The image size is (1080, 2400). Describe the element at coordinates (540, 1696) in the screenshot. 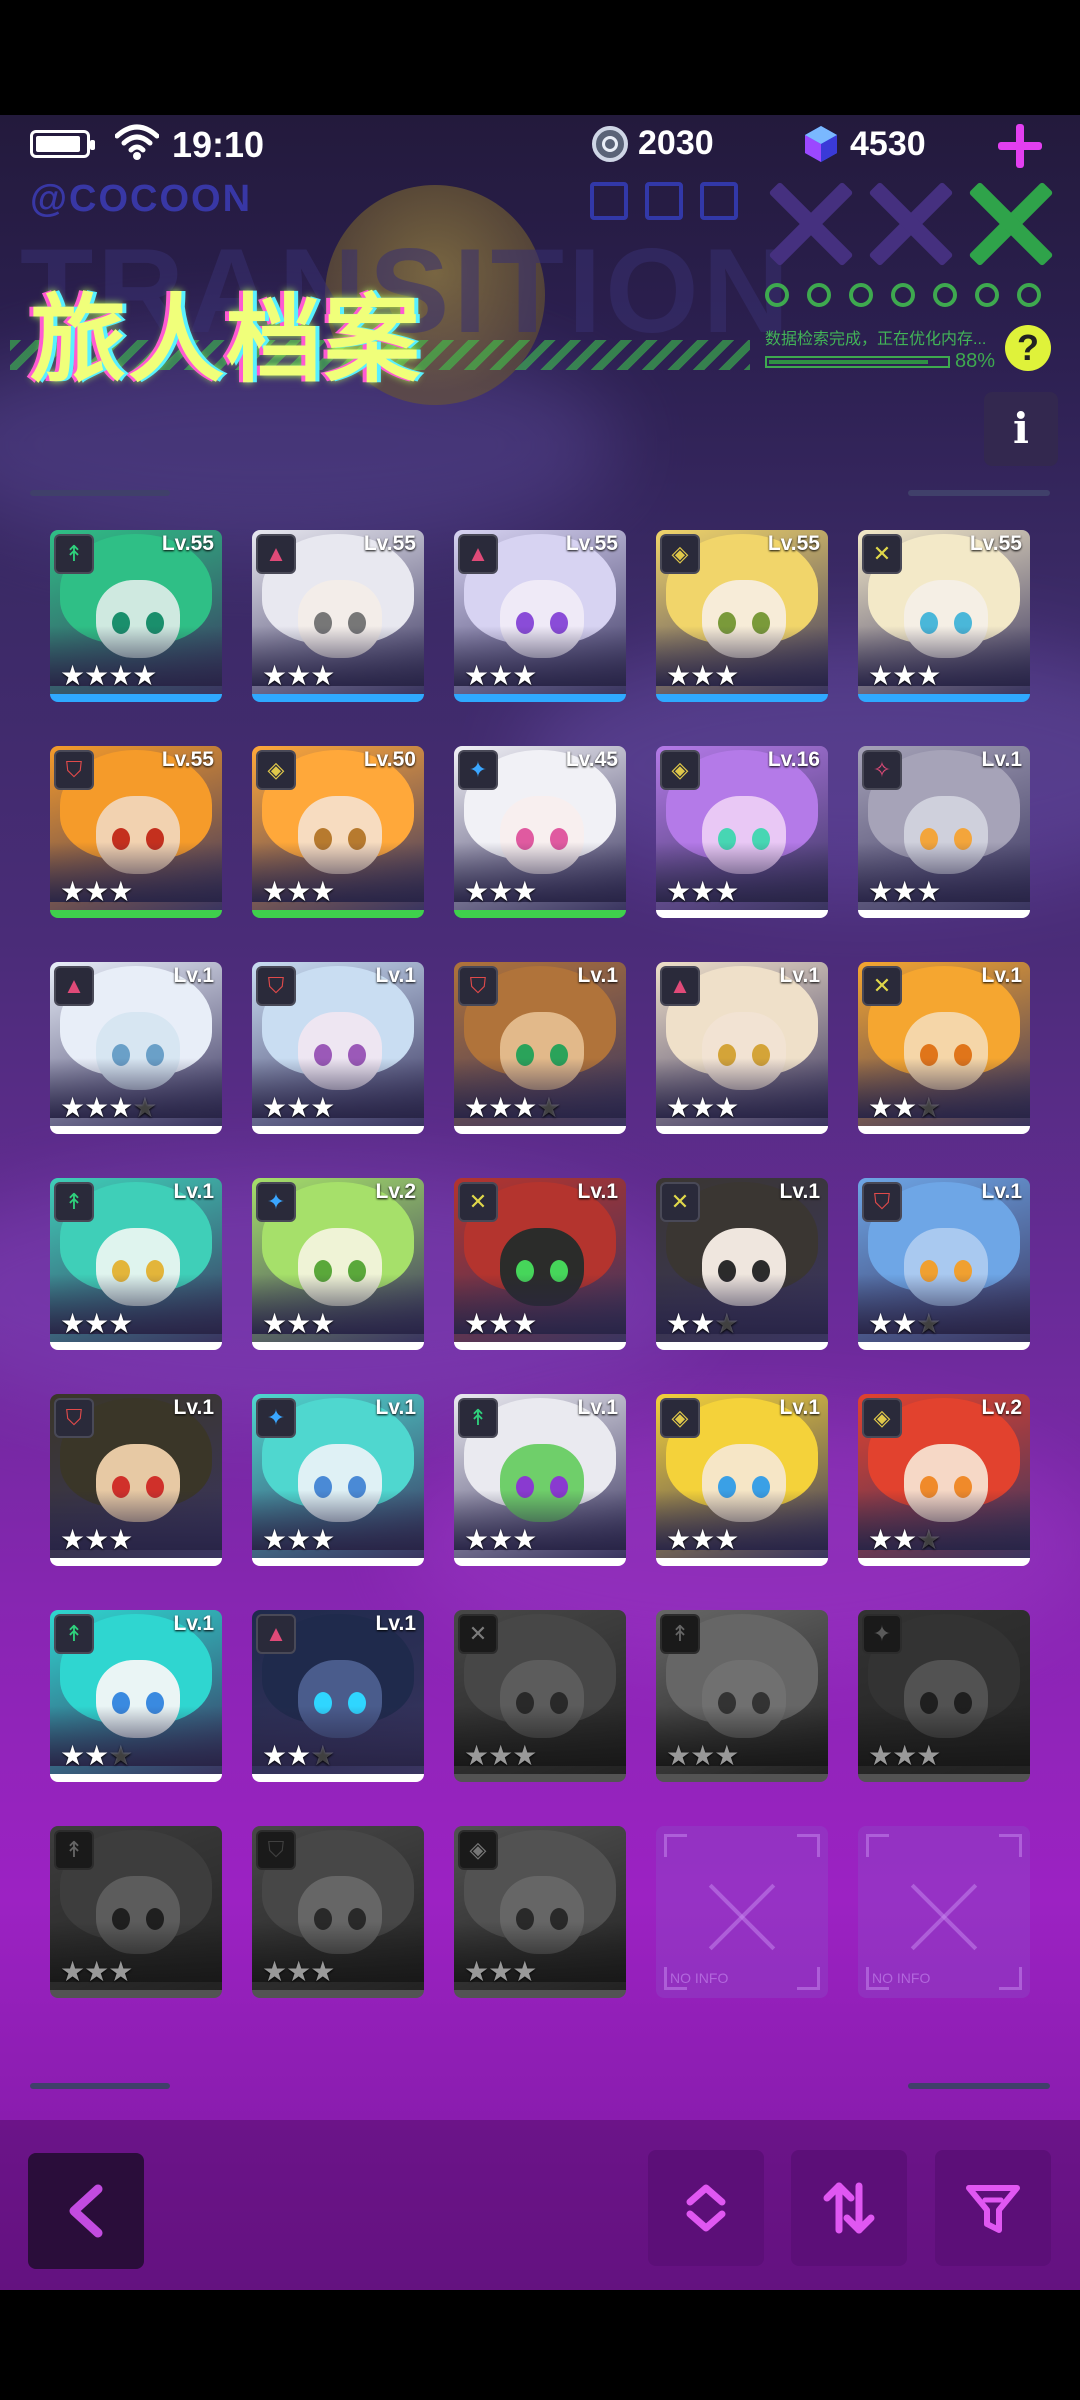

I see `character-card: ✕ ★★★` at that location.